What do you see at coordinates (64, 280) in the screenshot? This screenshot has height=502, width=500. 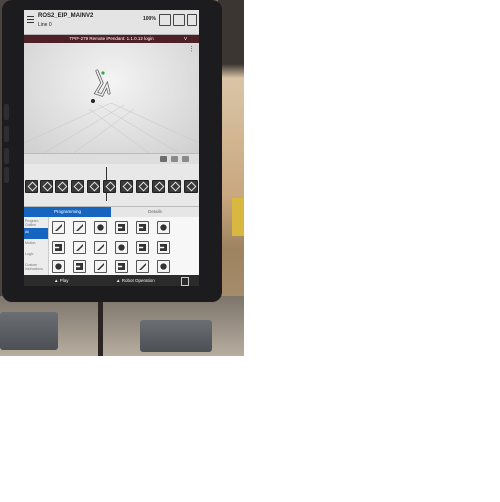 I see `play-label: Play` at bounding box center [64, 280].